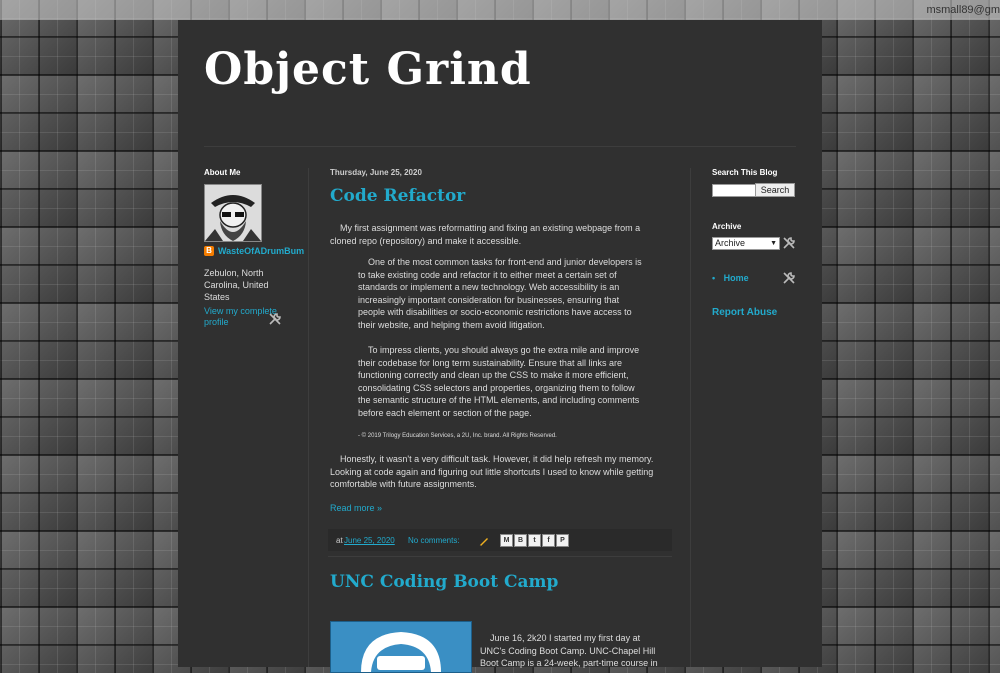 Image resolution: width=1000 pixels, height=673 pixels. Describe the element at coordinates (727, 226) in the screenshot. I see `archive-heading: Archive` at that location.